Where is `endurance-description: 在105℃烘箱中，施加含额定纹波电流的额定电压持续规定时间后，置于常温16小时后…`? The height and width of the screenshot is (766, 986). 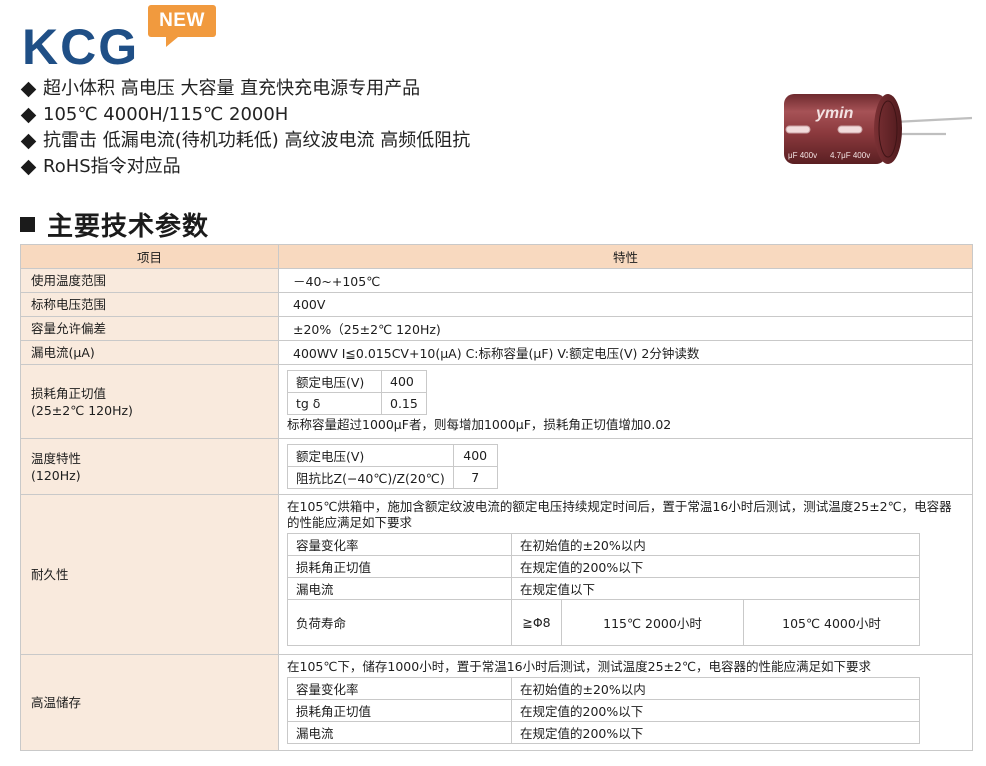 endurance-description: 在105℃烘箱中，施加含额定纹波电流的额定电压持续规定时间后，置于常温16小时后… is located at coordinates (619, 514).